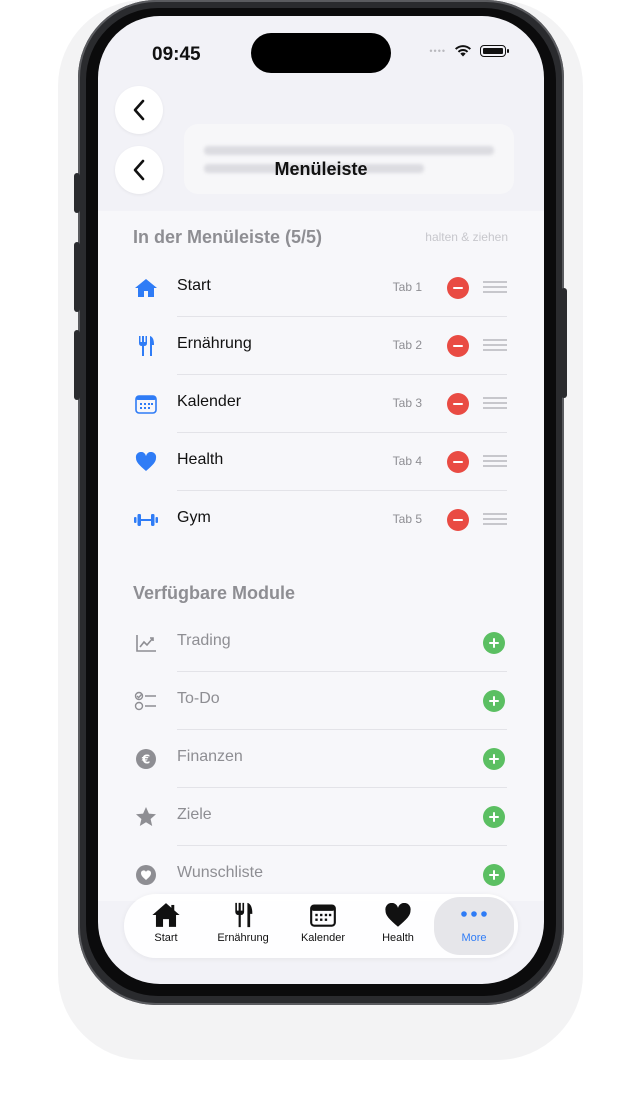  I want to click on module-item-label: Finanzen, so click(210, 756).